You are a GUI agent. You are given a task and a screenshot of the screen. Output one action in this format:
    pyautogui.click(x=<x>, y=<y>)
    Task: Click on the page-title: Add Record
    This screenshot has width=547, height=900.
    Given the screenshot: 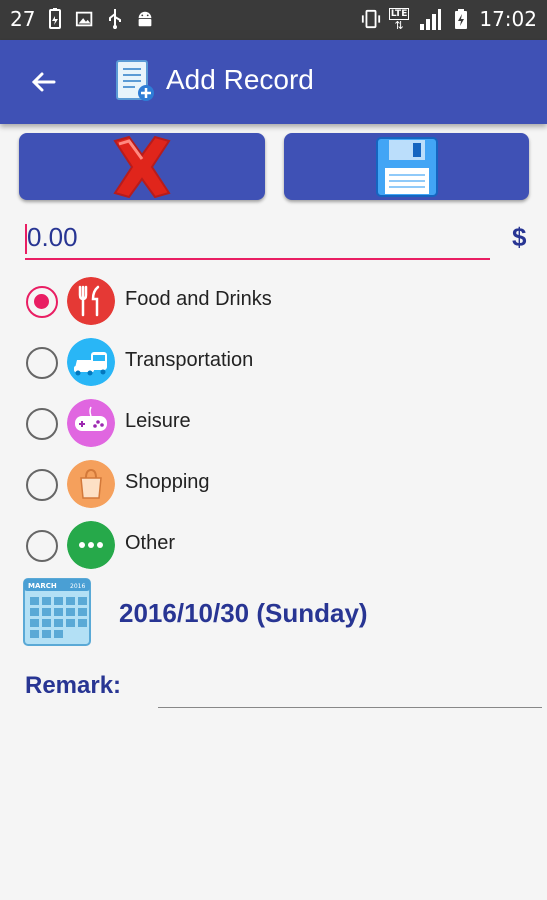 What is the action you would take?
    pyautogui.click(x=240, y=79)
    